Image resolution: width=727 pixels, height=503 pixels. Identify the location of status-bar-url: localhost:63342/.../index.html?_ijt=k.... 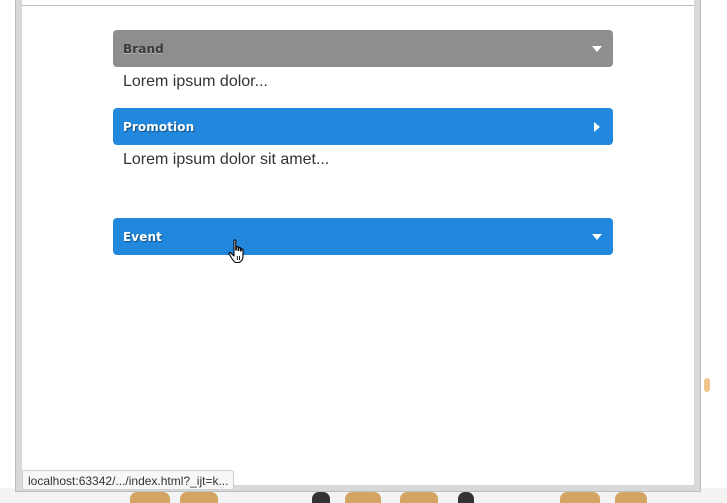
(128, 480).